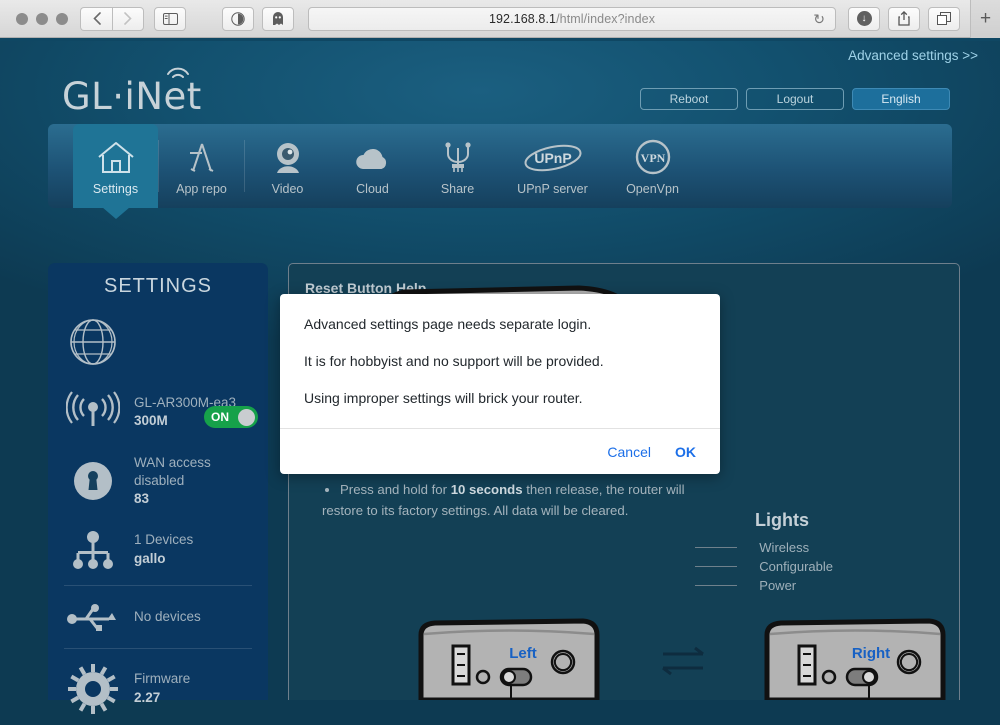 Image resolution: width=1000 pixels, height=725 pixels. I want to click on nav-label-openvpn: OpenVpn, so click(652, 188).